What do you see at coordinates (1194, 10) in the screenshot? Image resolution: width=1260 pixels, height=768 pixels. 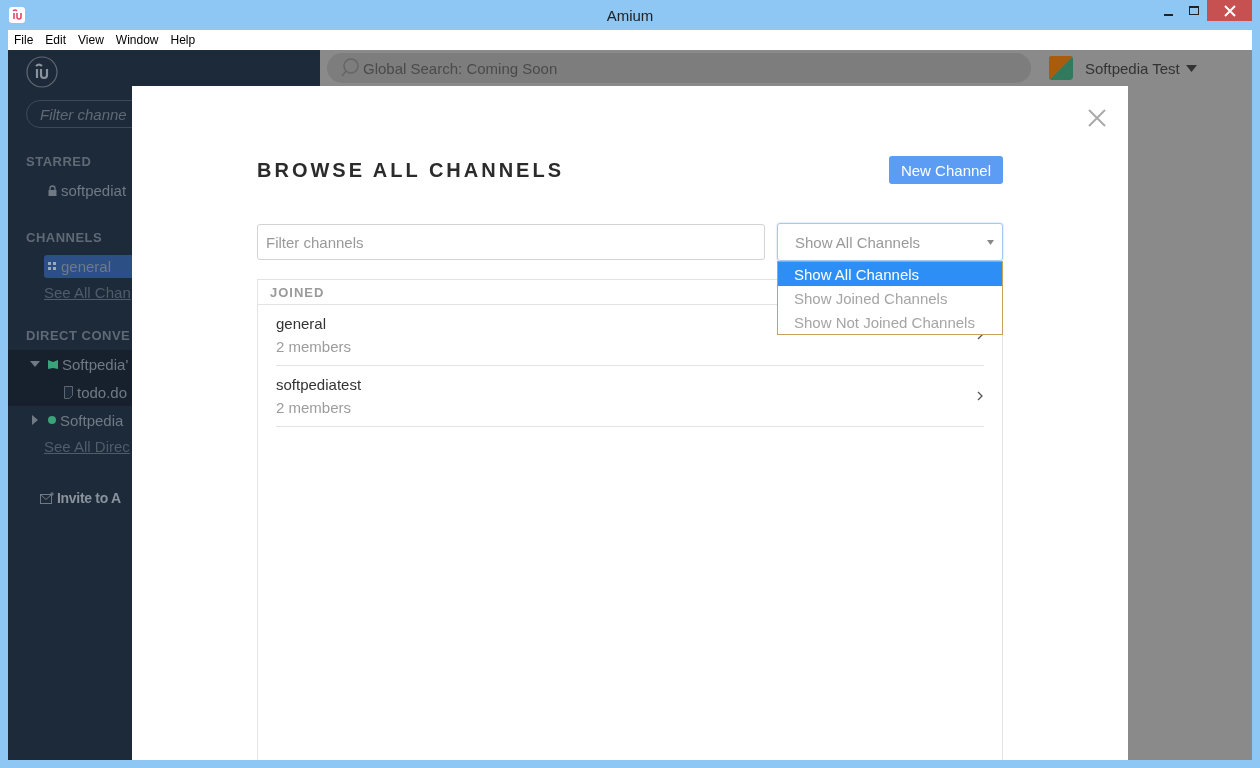 I see `maximize-icon` at bounding box center [1194, 10].